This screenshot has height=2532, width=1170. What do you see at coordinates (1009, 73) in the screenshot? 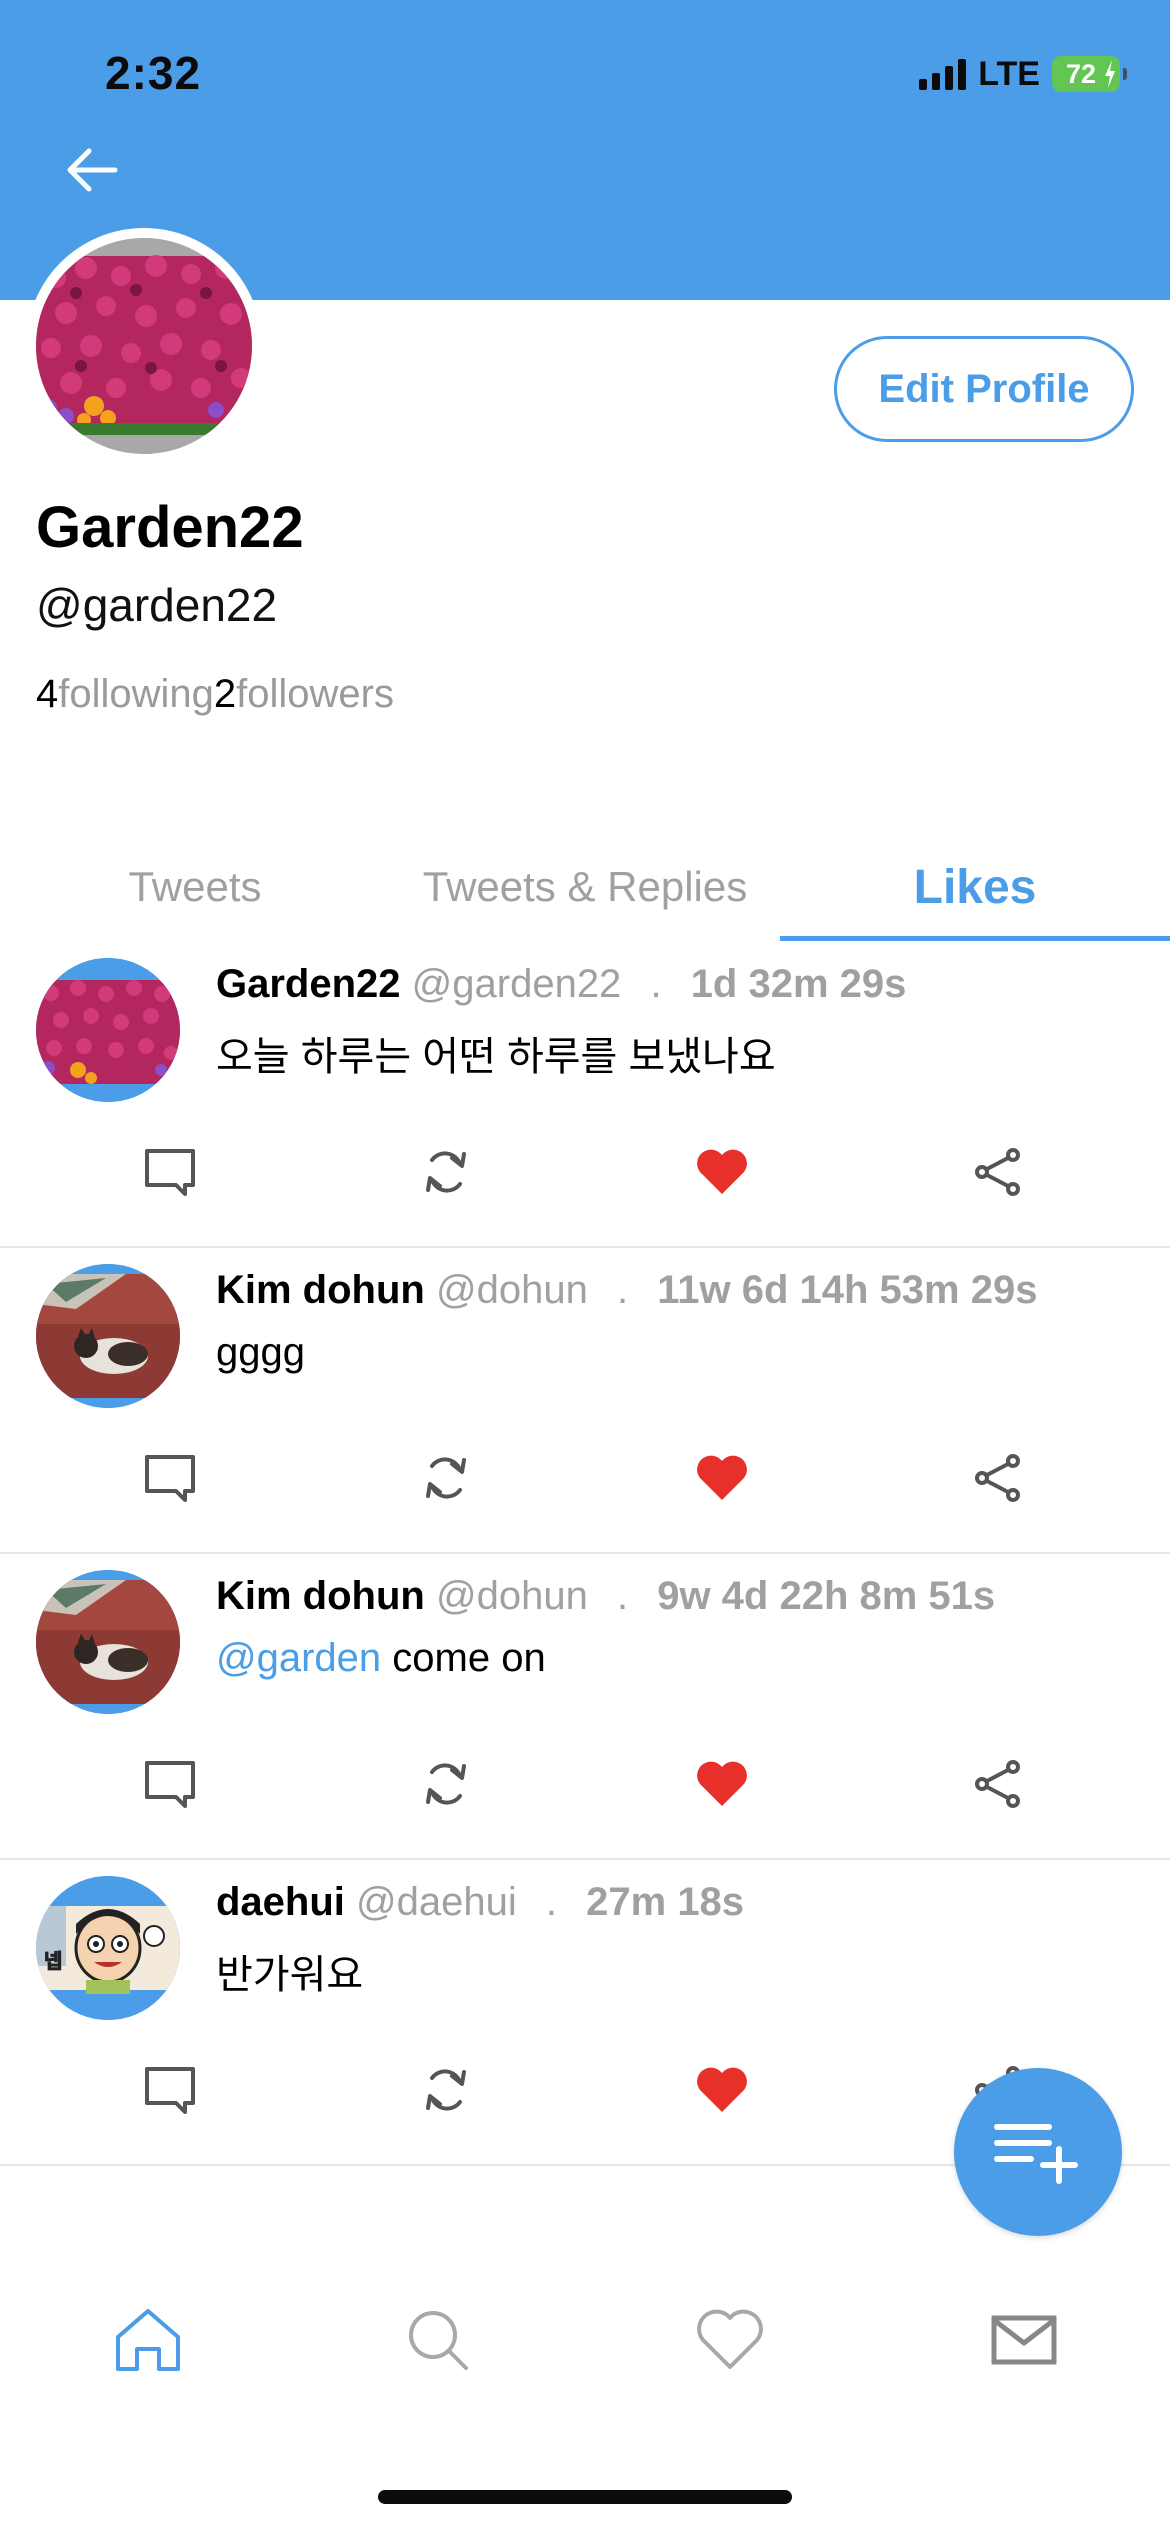
I see `network-type: LTE` at bounding box center [1009, 73].